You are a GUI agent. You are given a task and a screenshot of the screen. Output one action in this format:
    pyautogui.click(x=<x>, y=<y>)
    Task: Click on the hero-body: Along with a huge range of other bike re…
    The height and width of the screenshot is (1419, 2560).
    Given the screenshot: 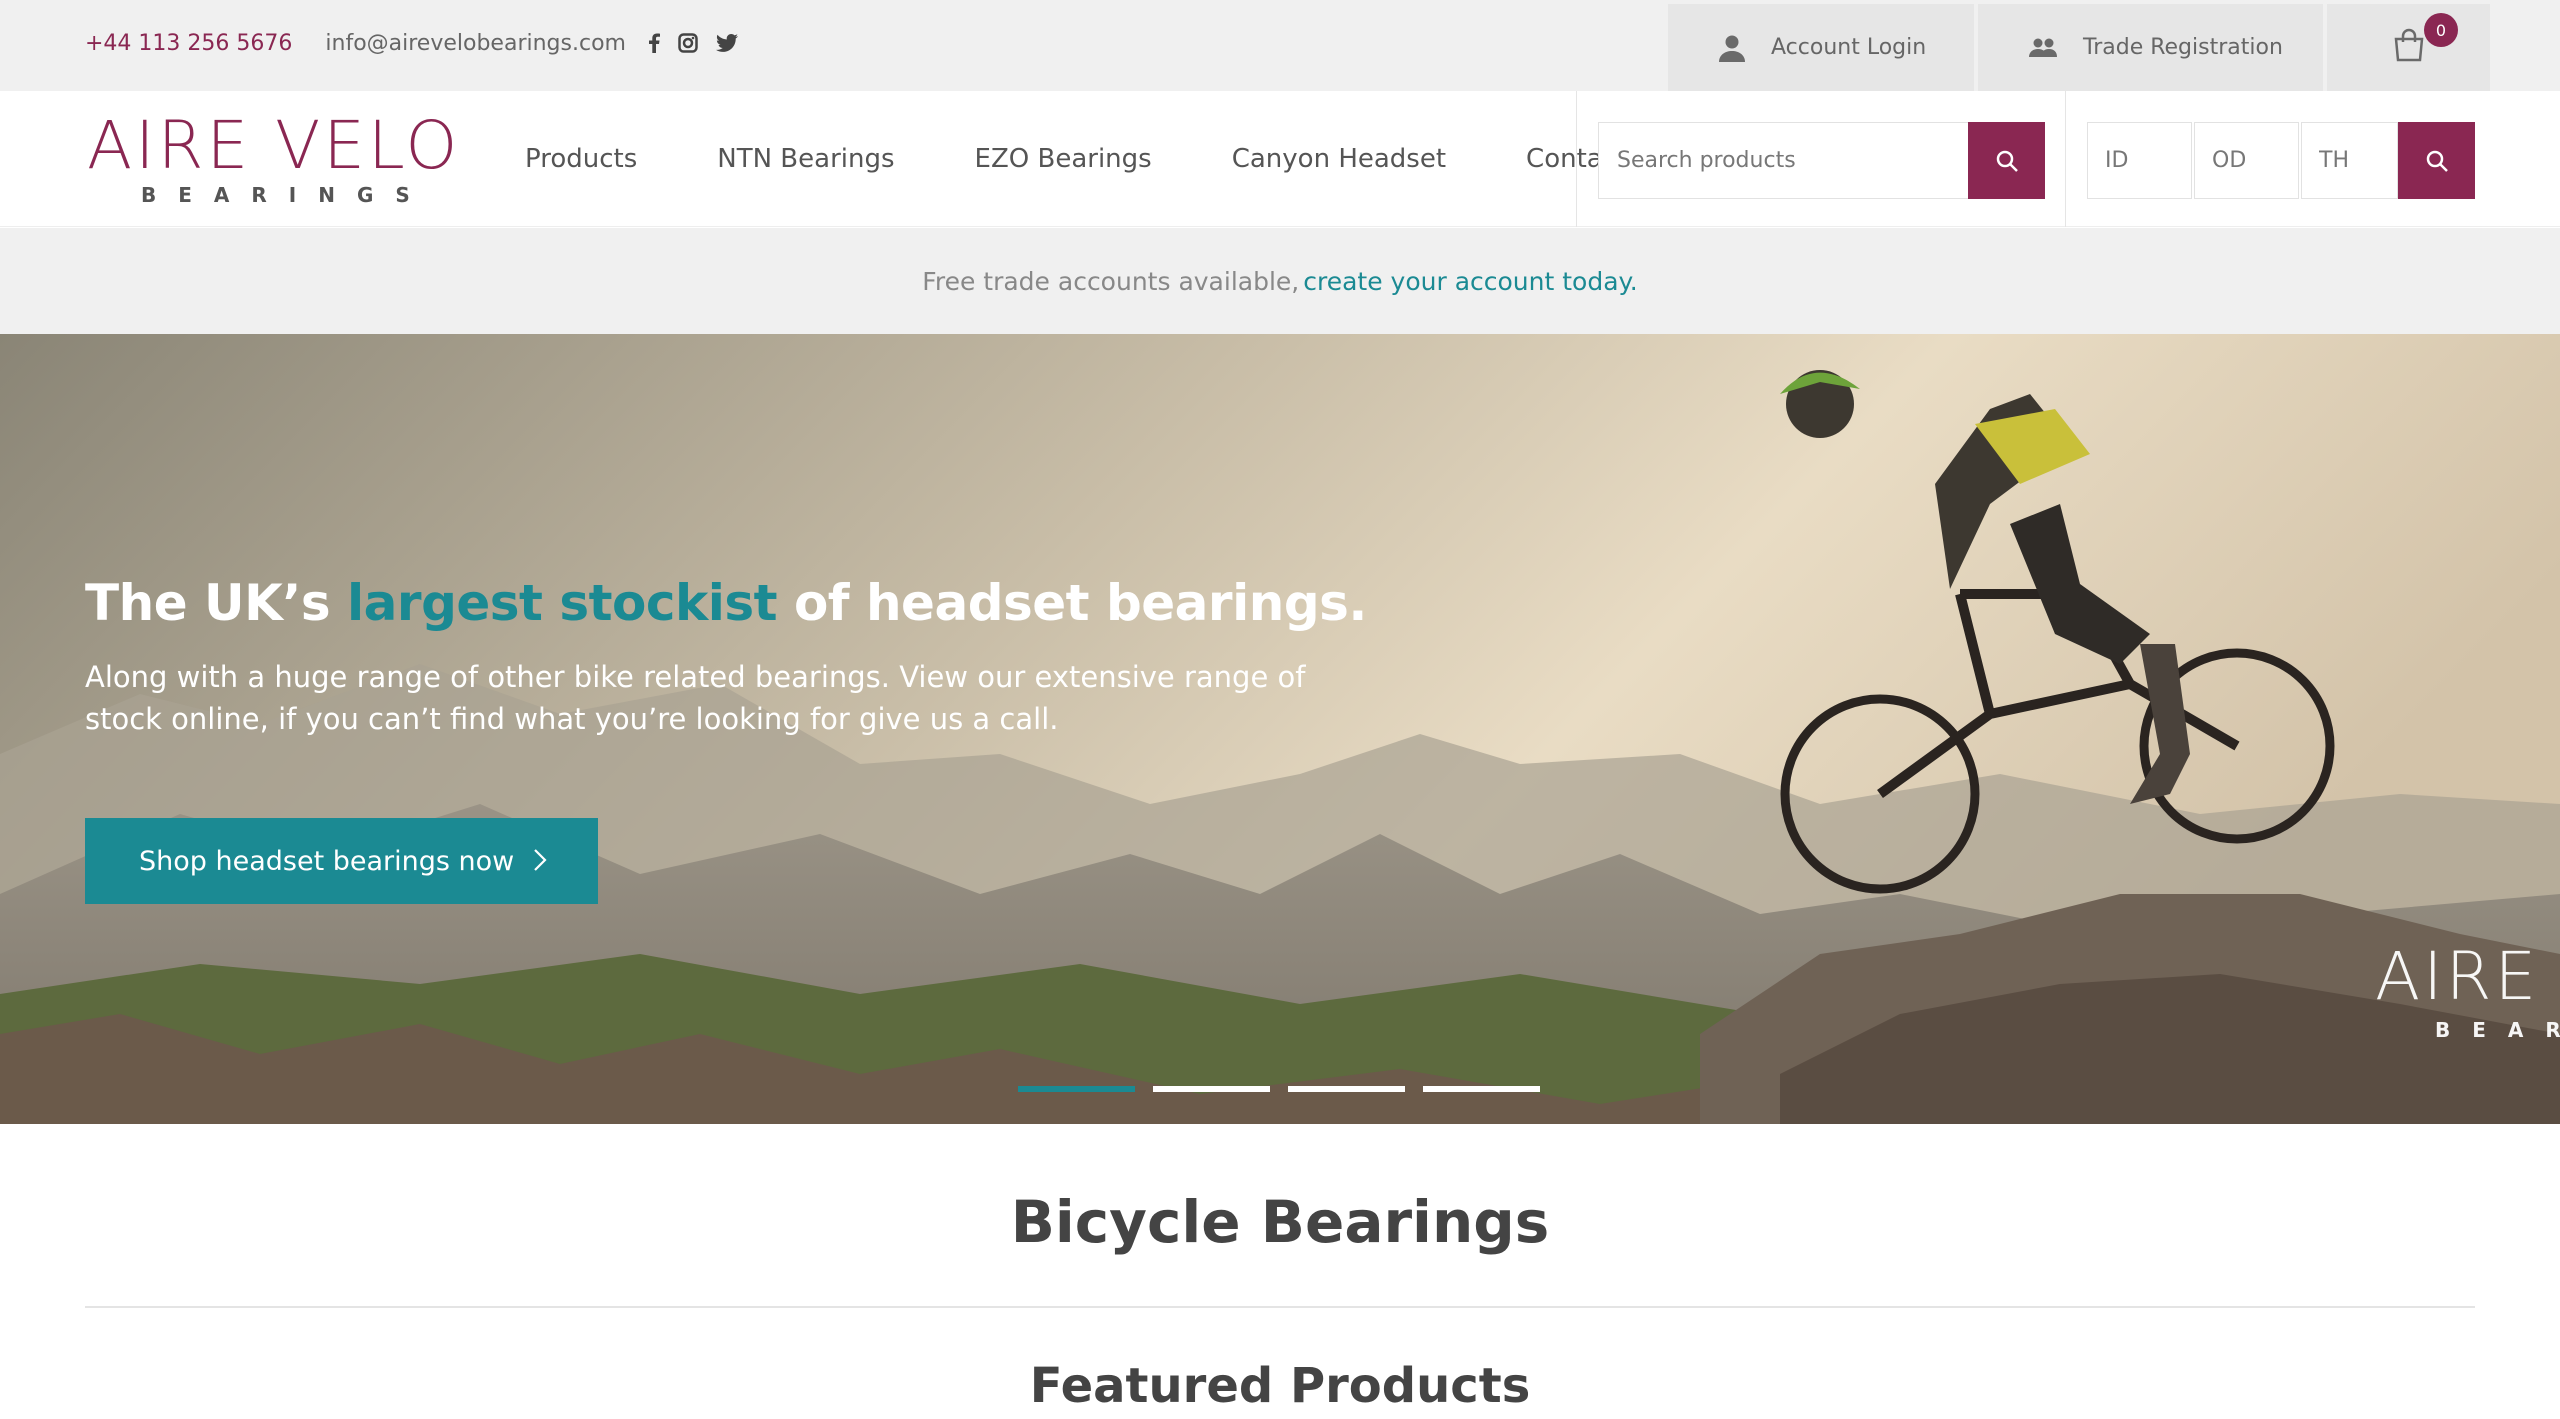 What is the action you would take?
    pyautogui.click(x=695, y=698)
    